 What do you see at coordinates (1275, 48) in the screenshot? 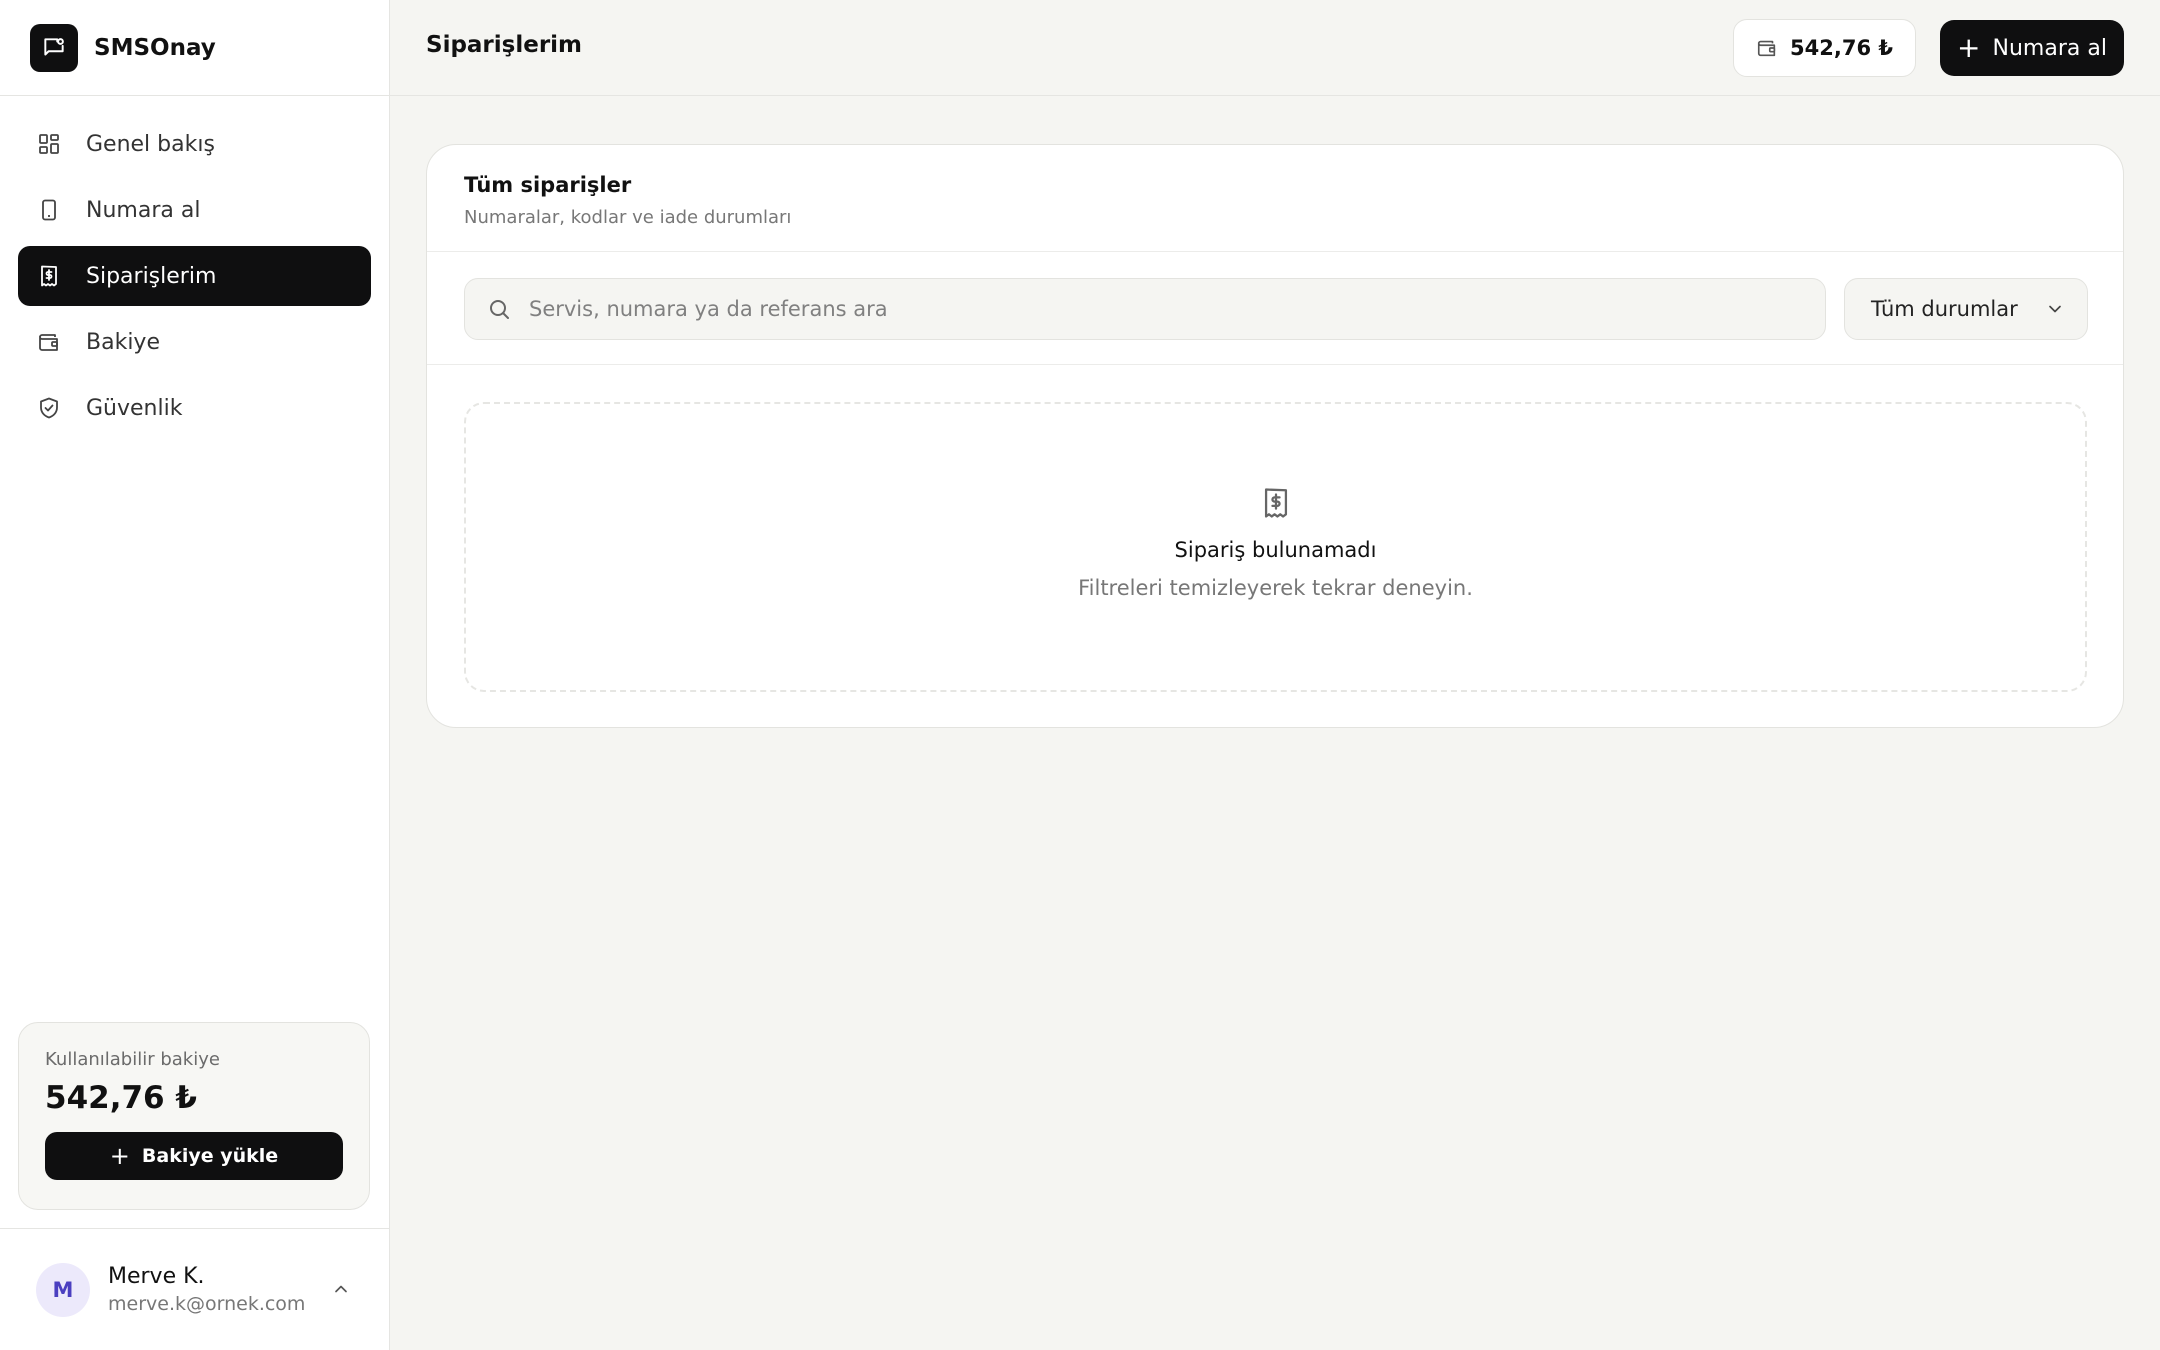
I see `topbar: Siparişlerim 542,76 ₺ + Numara al` at bounding box center [1275, 48].